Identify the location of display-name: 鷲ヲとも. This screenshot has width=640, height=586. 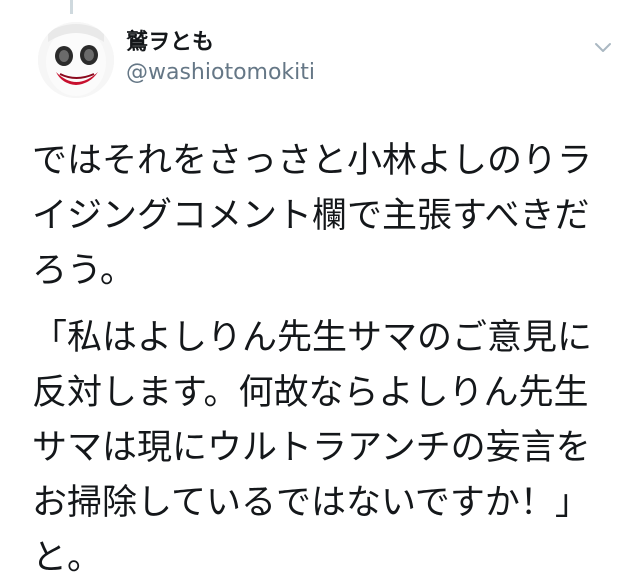
(170, 43).